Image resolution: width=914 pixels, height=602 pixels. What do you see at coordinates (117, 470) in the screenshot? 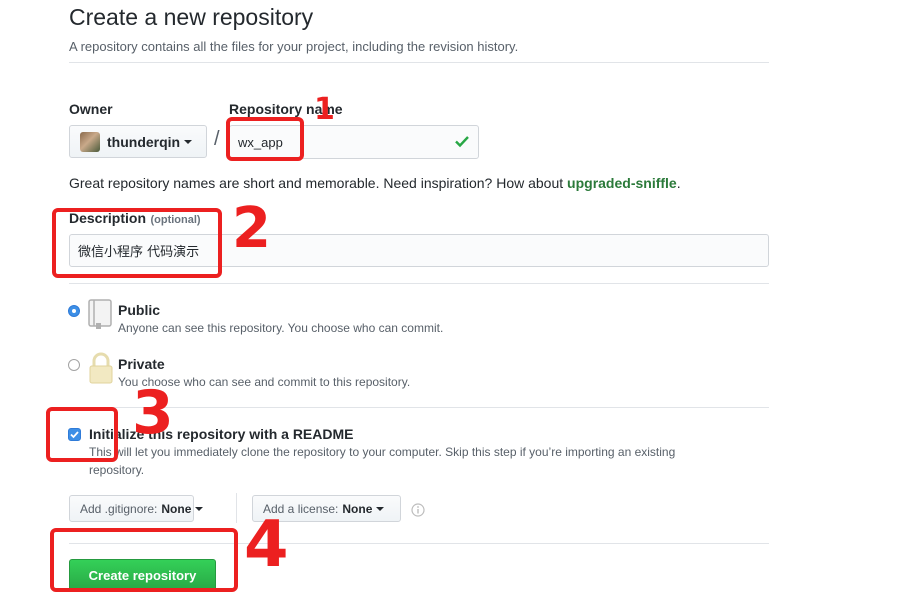
I see `init-readme-description-cont: repository.` at bounding box center [117, 470].